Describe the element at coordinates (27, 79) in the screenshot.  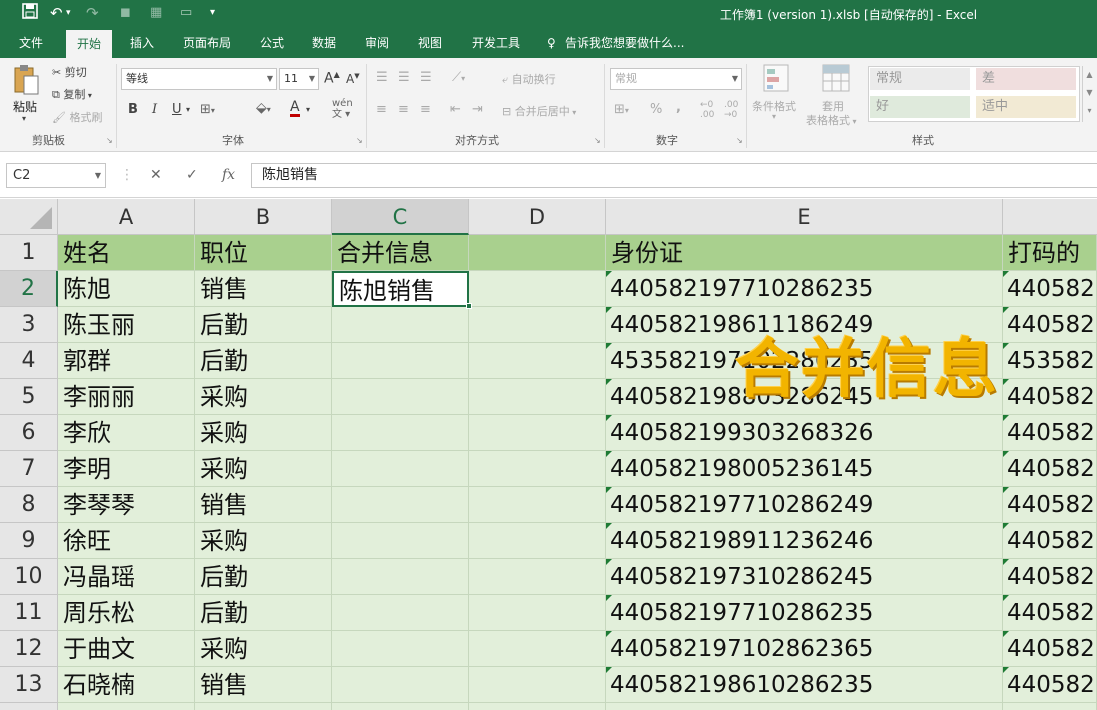
I see `paste-icon` at that location.